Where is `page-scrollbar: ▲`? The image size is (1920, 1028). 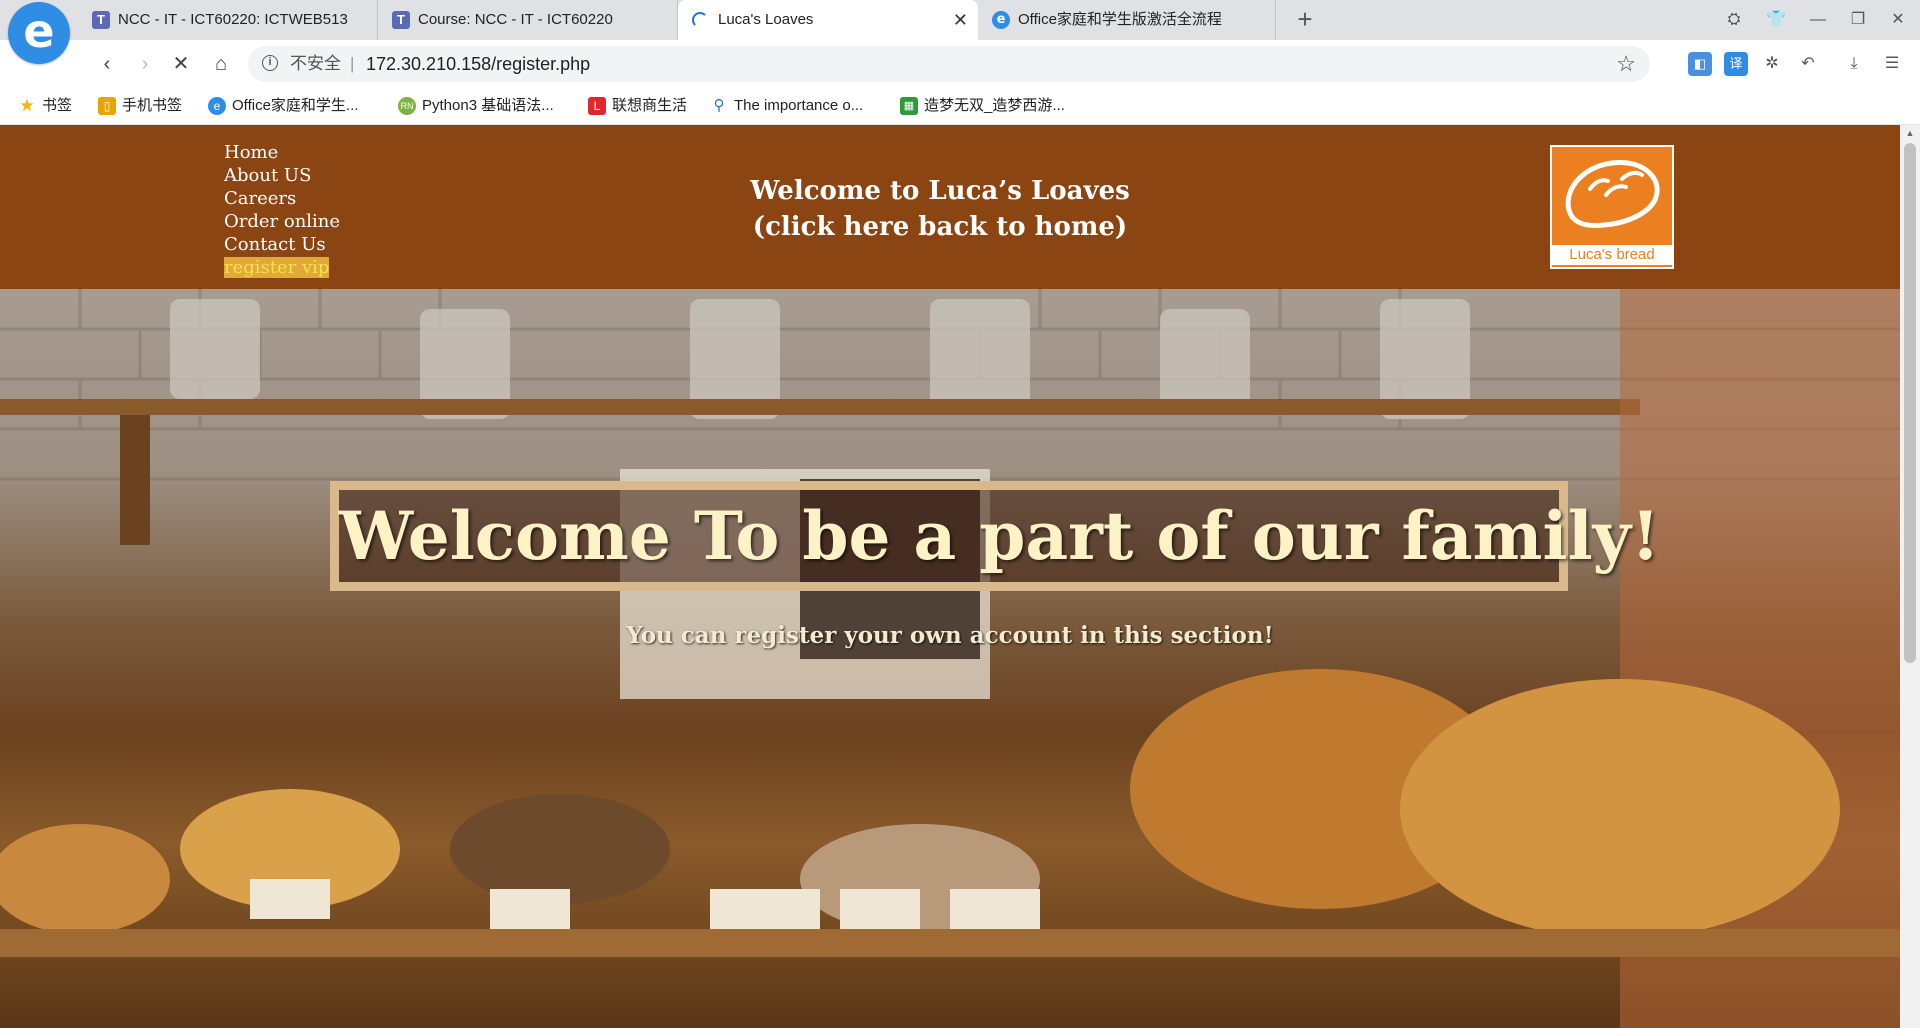
page-scrollbar: ▲ is located at coordinates (1910, 576).